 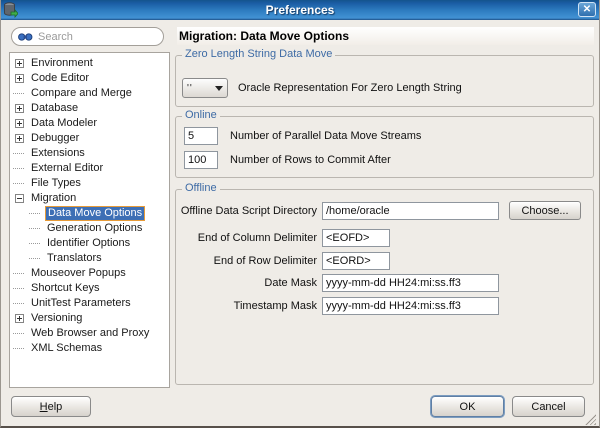 What do you see at coordinates (93, 36) in the screenshot?
I see `search-input` at bounding box center [93, 36].